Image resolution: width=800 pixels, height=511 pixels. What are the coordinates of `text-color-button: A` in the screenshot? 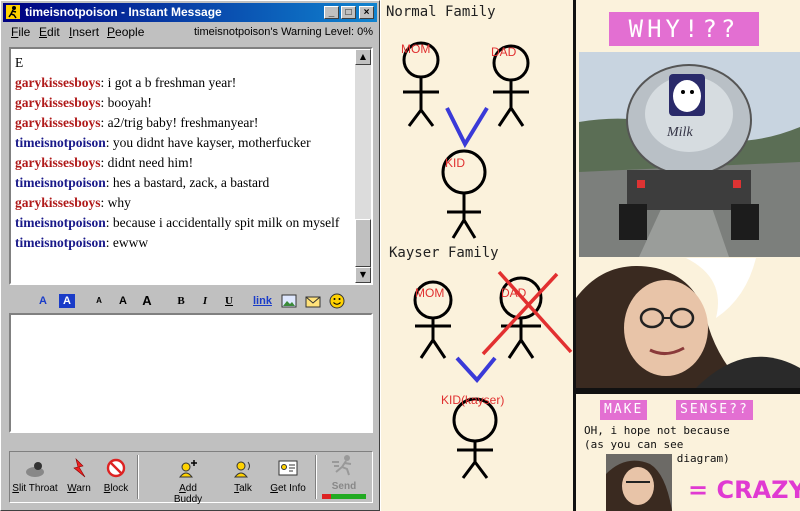 It's located at (43, 301).